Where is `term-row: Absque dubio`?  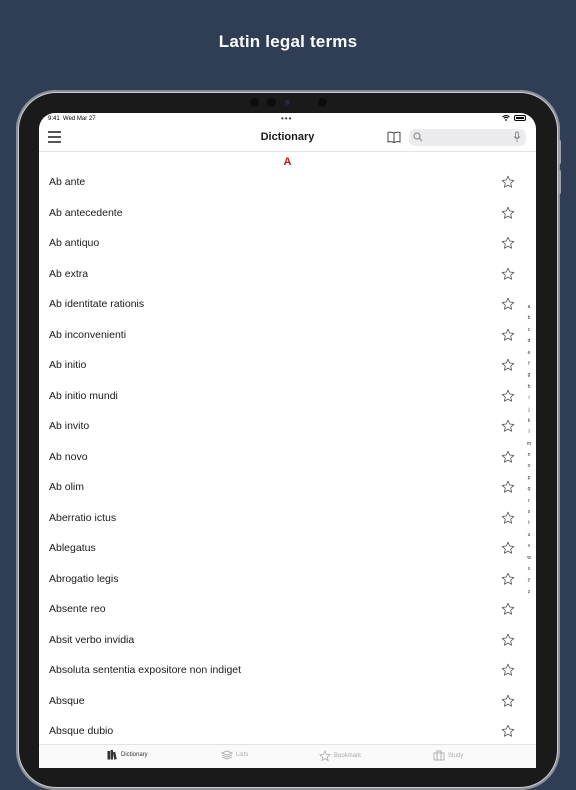
term-row: Absque dubio is located at coordinates (287, 731).